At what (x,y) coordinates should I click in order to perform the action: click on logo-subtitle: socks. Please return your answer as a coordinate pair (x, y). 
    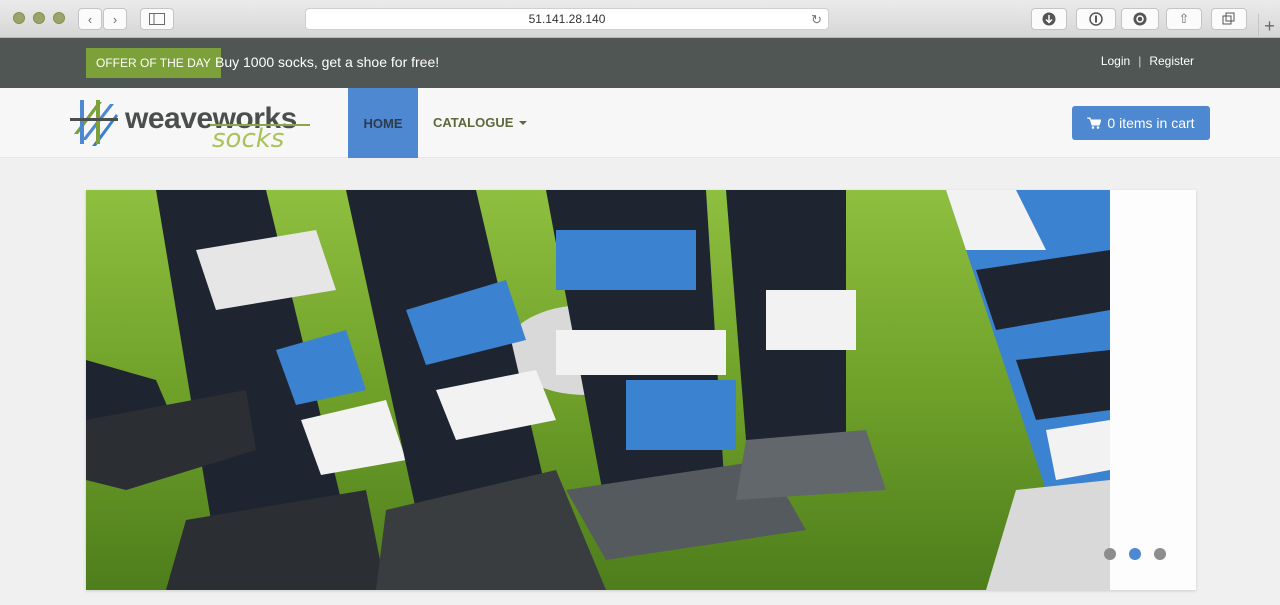
    Looking at the image, I should click on (248, 139).